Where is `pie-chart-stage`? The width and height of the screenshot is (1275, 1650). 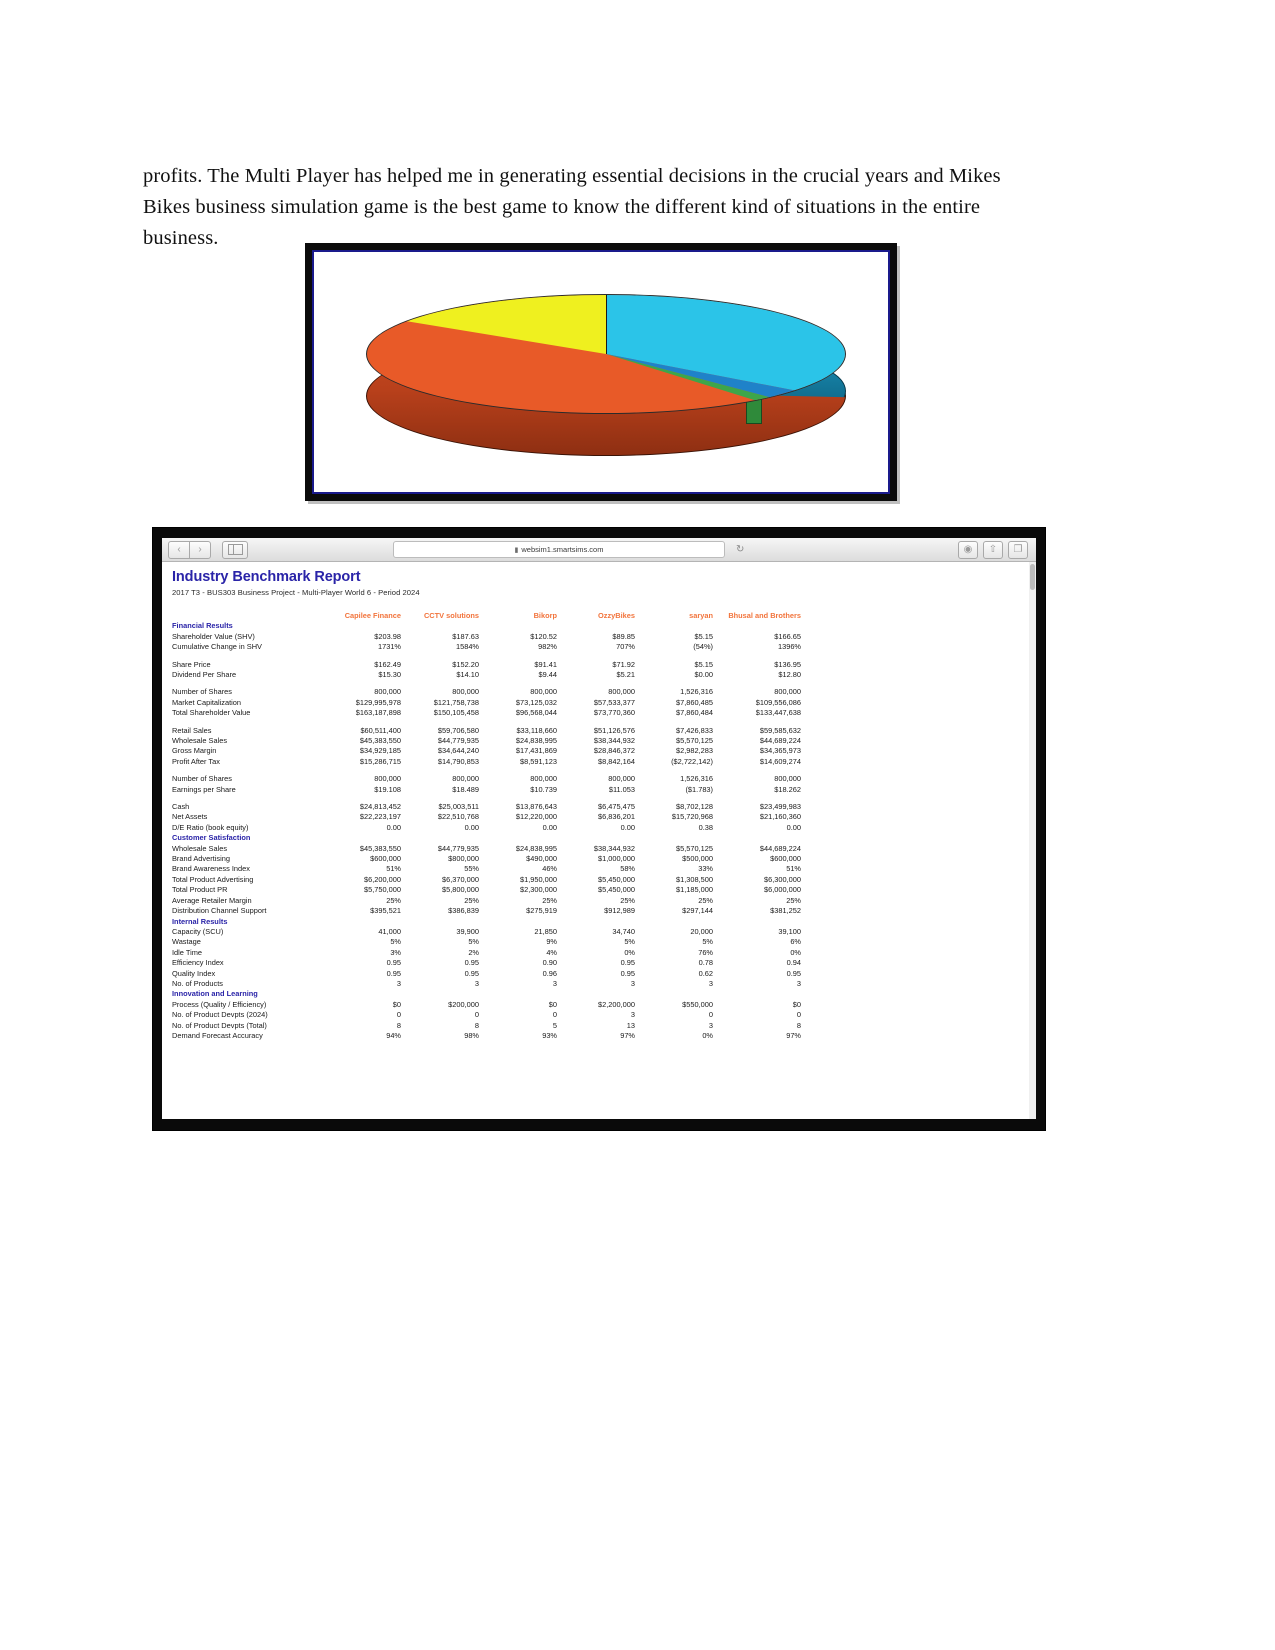 pie-chart-stage is located at coordinates (606, 373).